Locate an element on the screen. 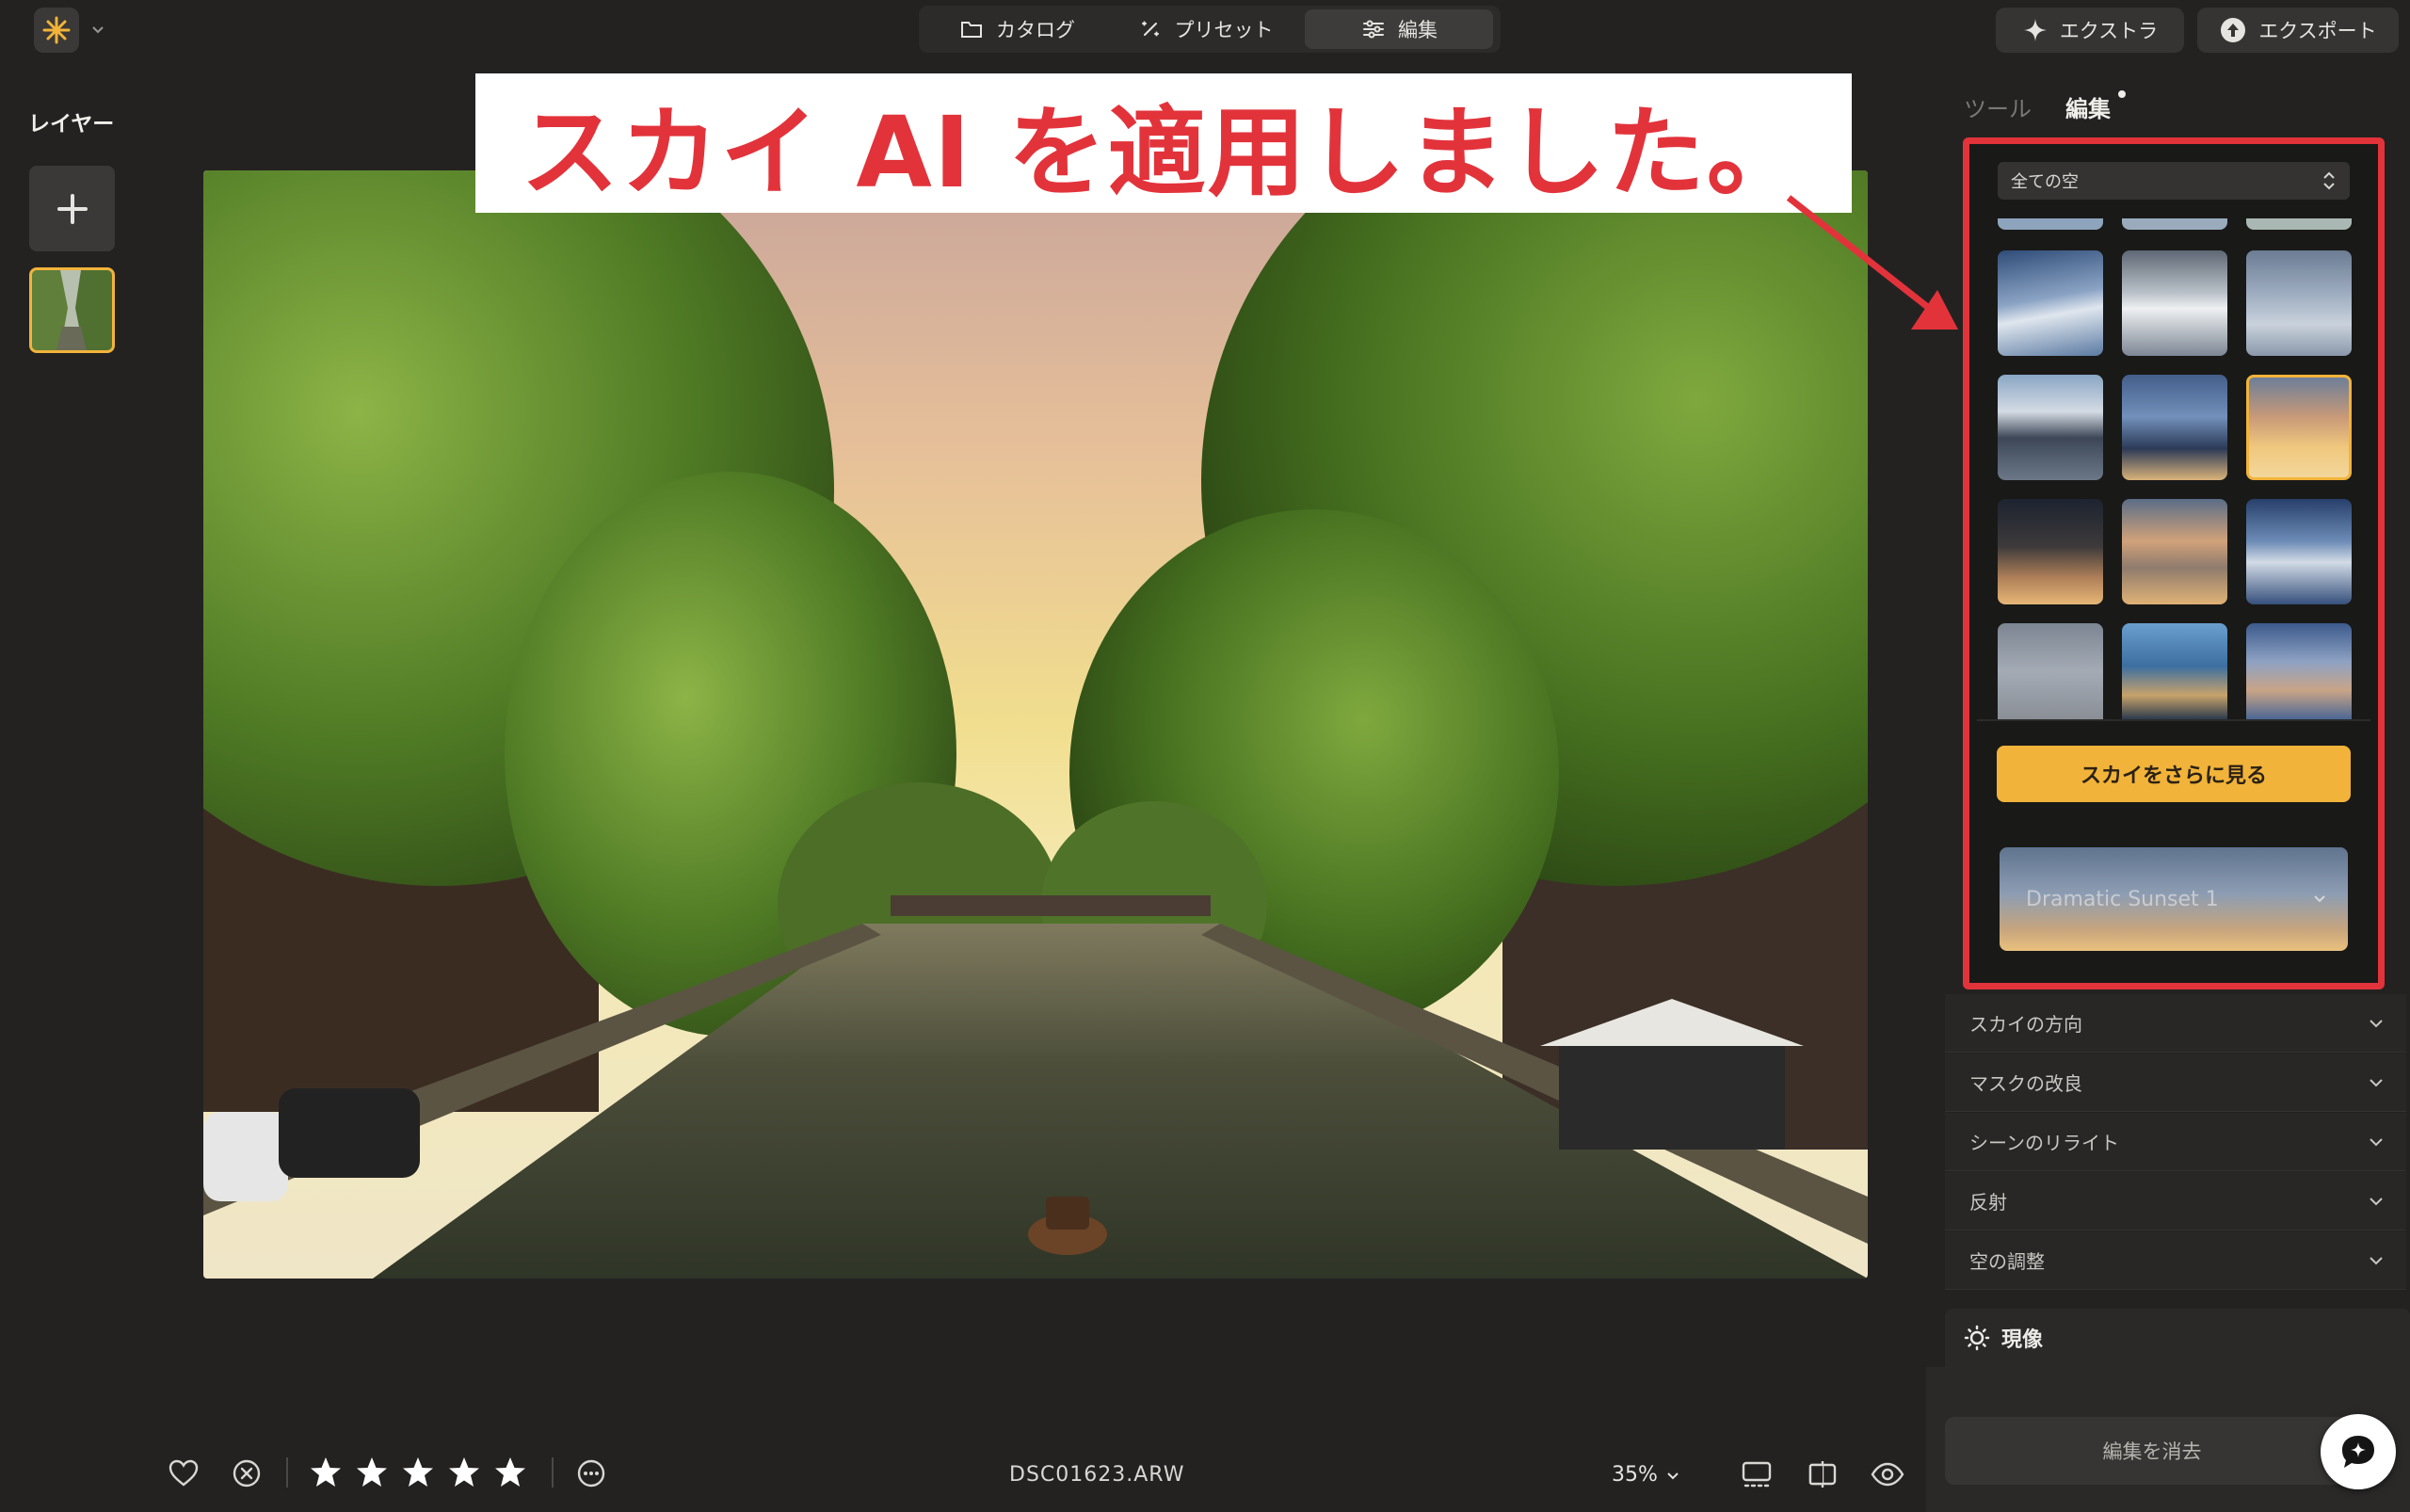  export-button: エクスポート is located at coordinates (2298, 30).